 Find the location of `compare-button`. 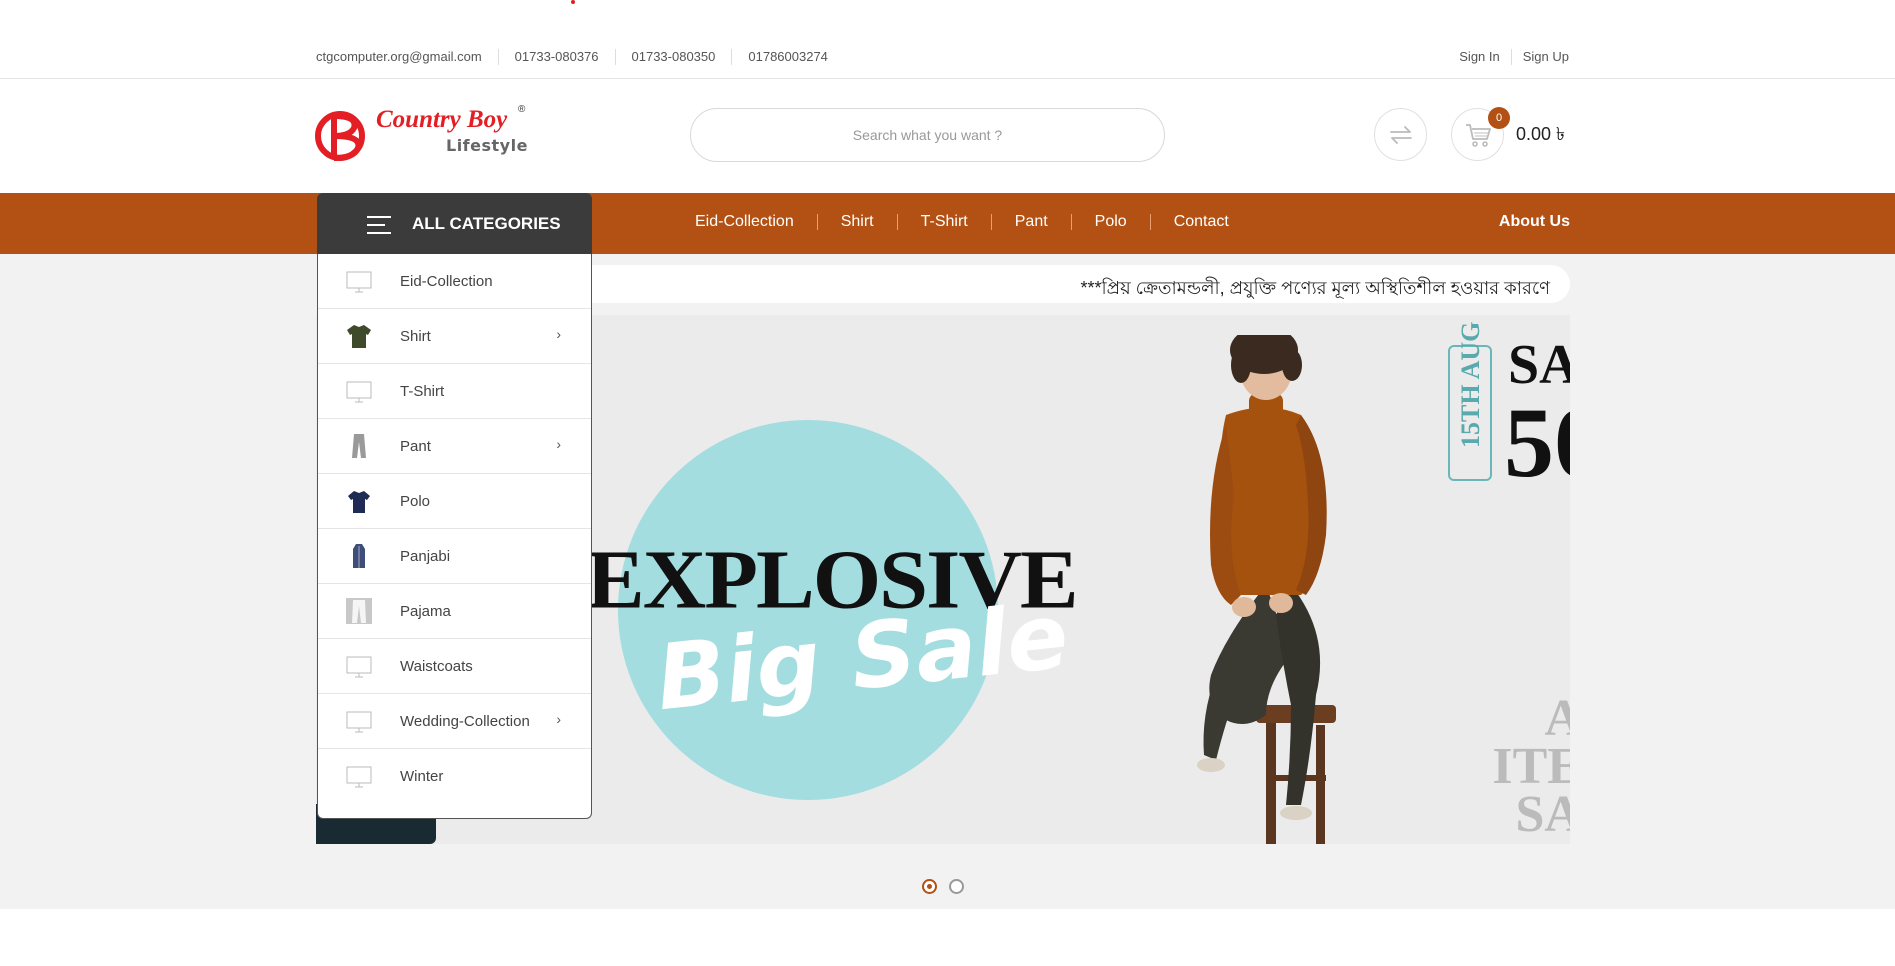

compare-button is located at coordinates (1400, 134).